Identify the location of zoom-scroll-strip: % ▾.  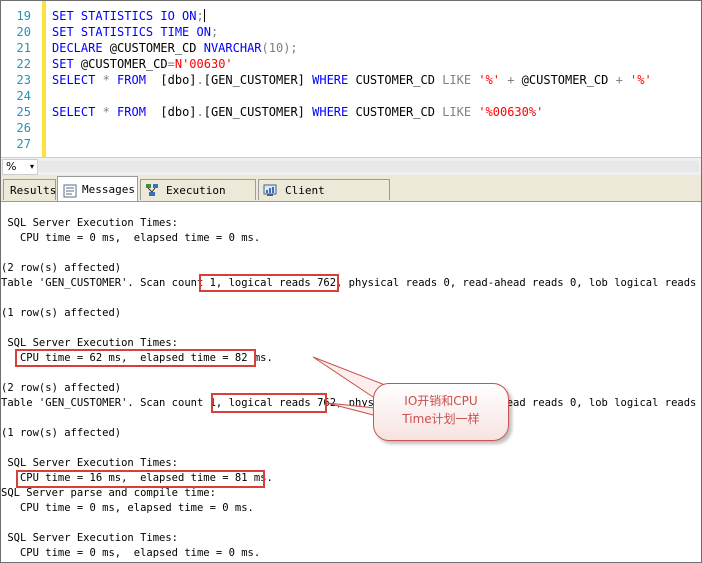
(351, 166).